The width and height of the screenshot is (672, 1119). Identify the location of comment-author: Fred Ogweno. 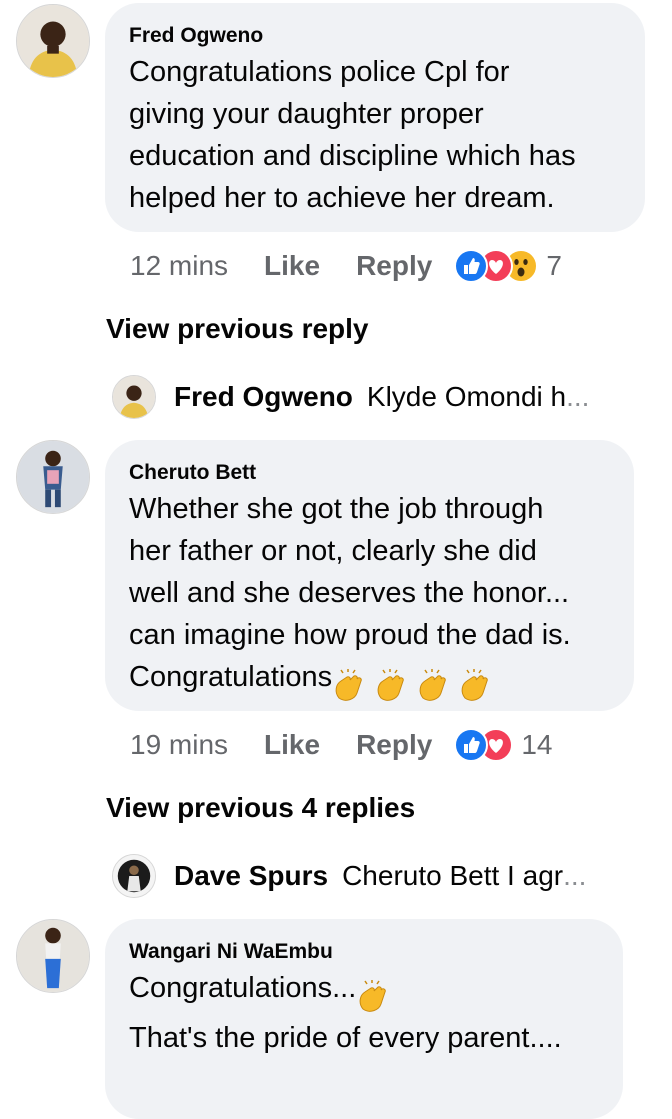
(375, 36).